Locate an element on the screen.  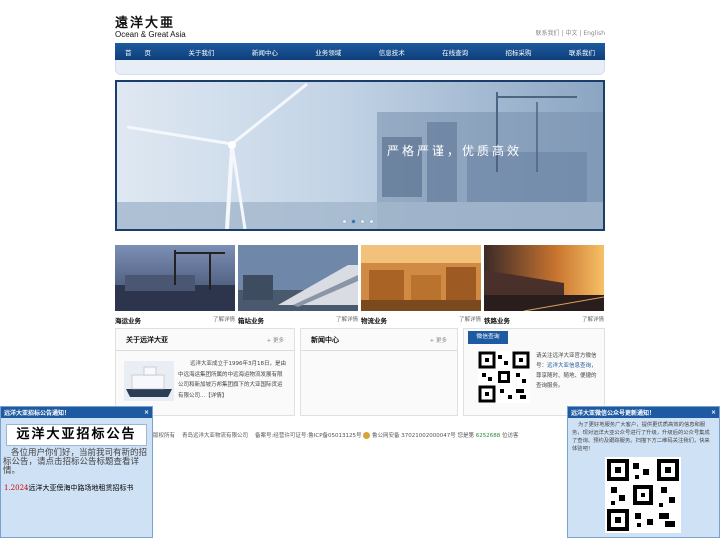
wechat-popup-header: 远洋大亚微信公众号更新通知！ × is located at coordinates (643, 412).